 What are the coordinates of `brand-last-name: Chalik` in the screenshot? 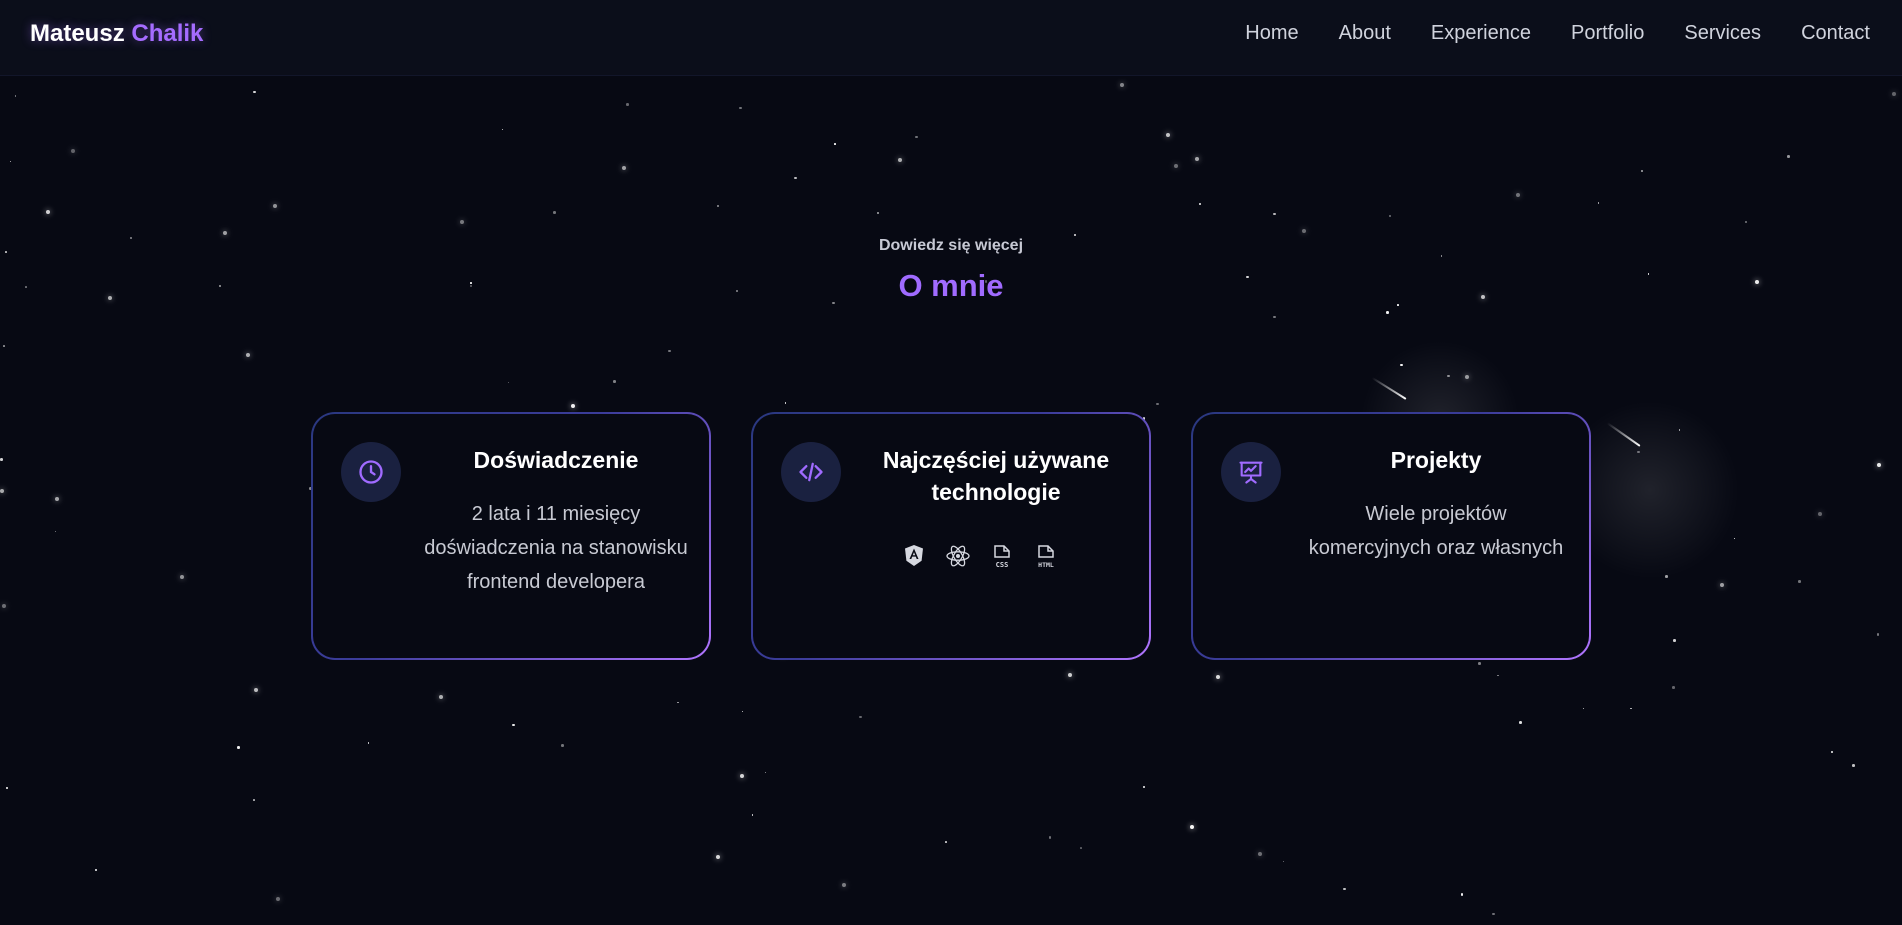 It's located at (167, 33).